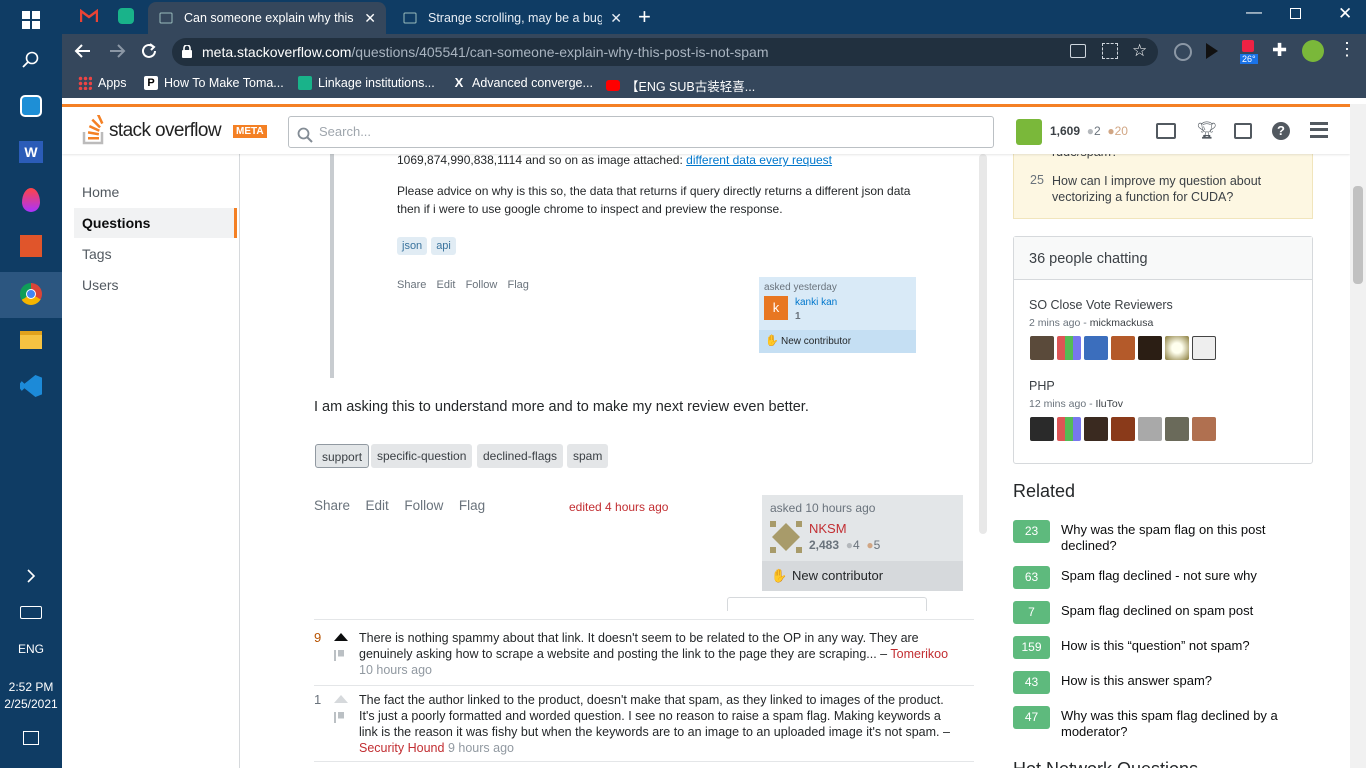 This screenshot has width=1366, height=768. Describe the element at coordinates (1139, 51) in the screenshot. I see `star-icon: ☆` at that location.